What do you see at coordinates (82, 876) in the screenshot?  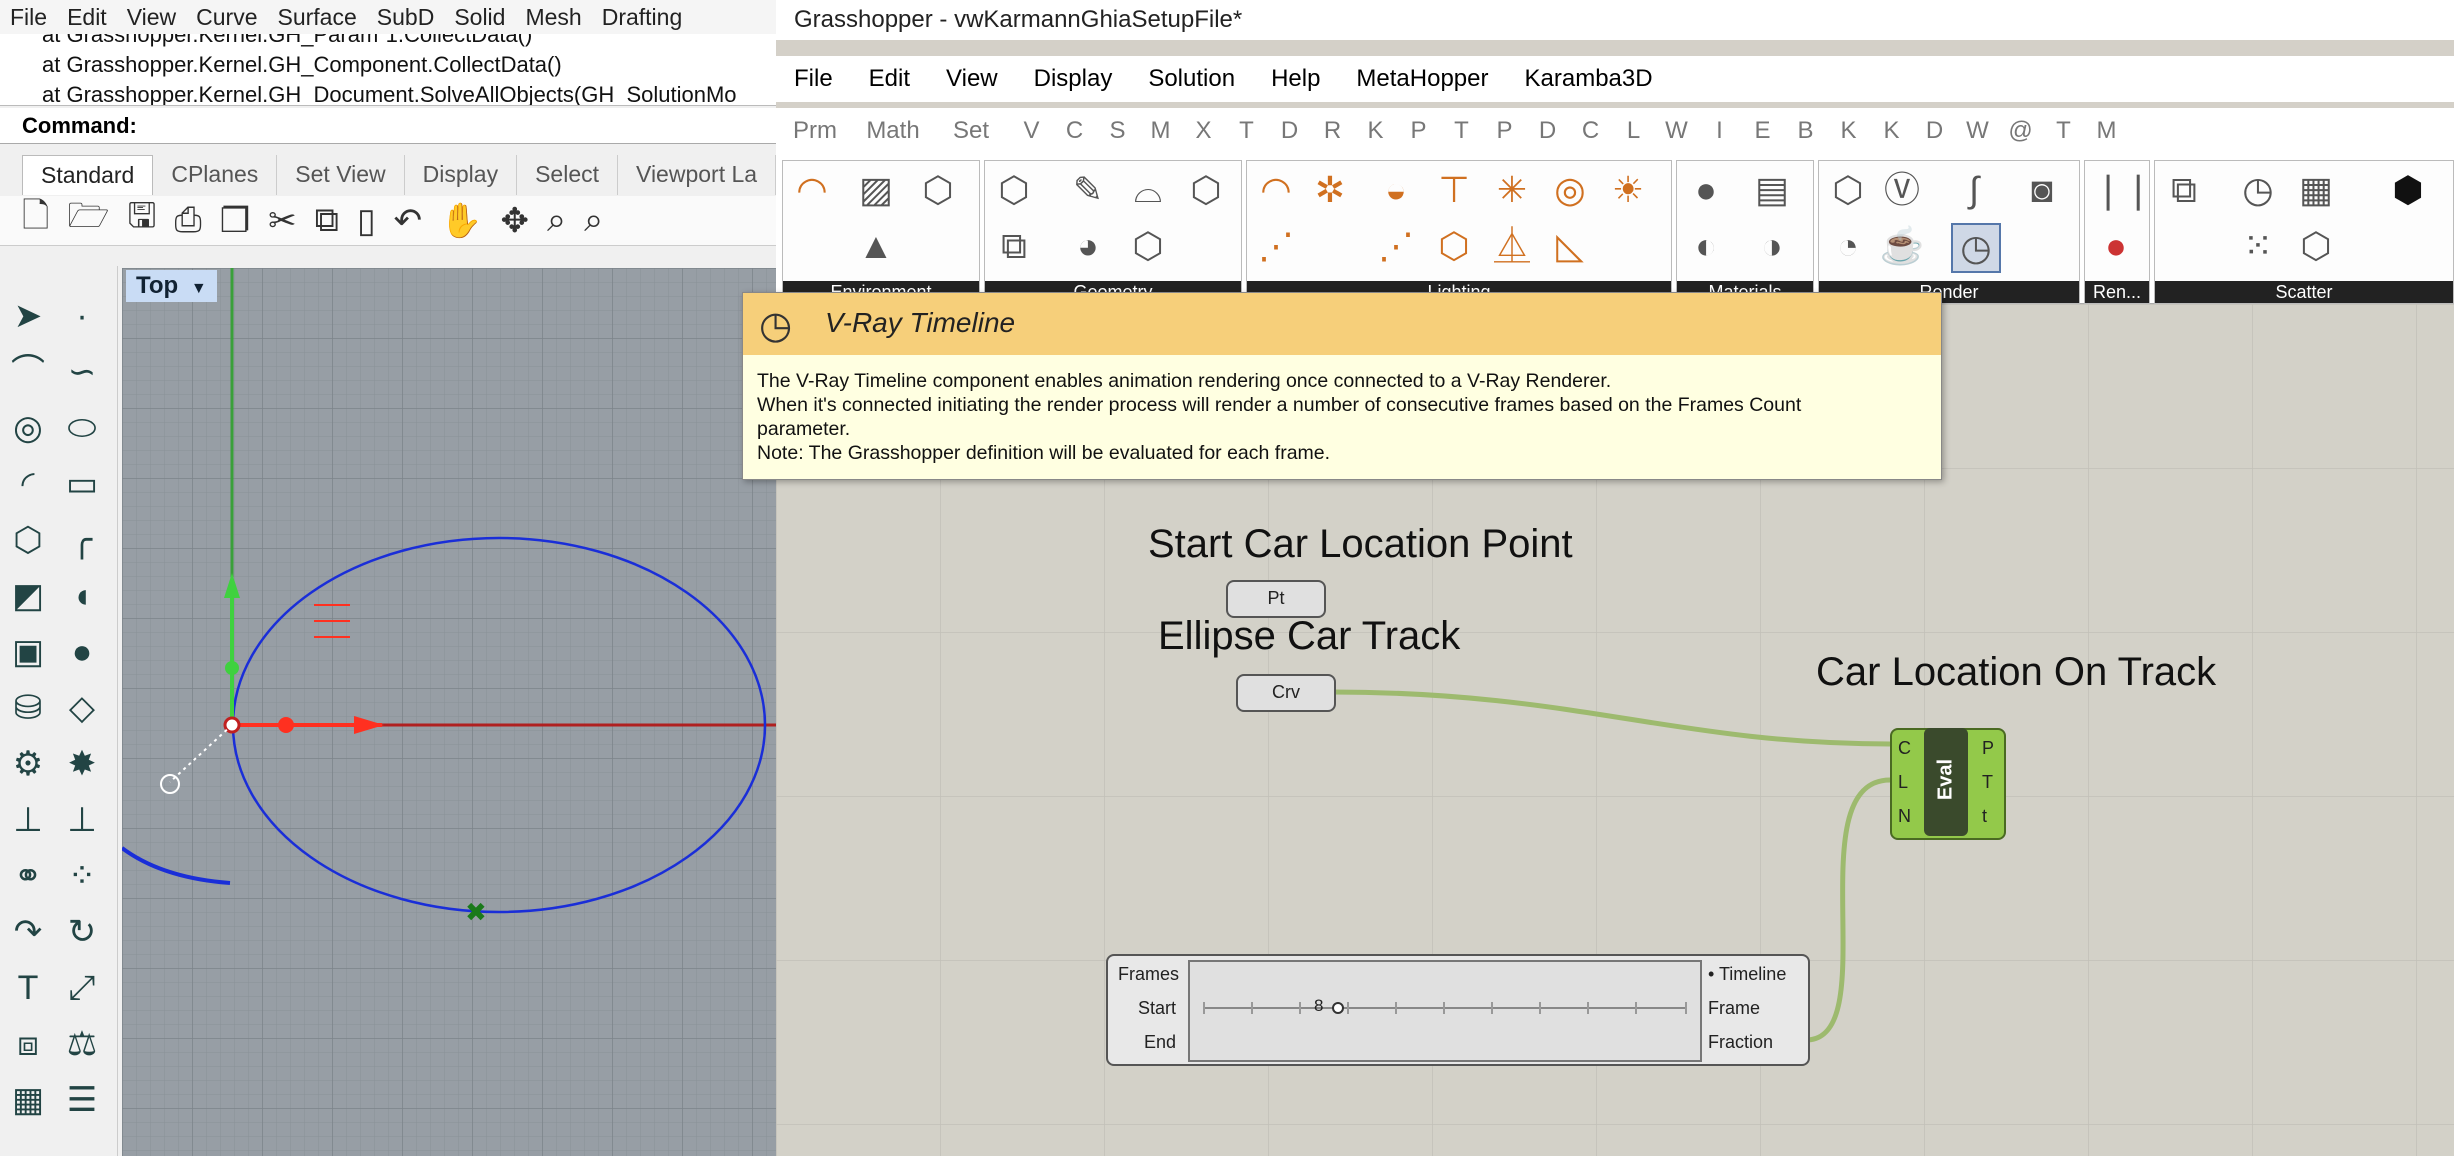 I see `array-icon: ⁘` at bounding box center [82, 876].